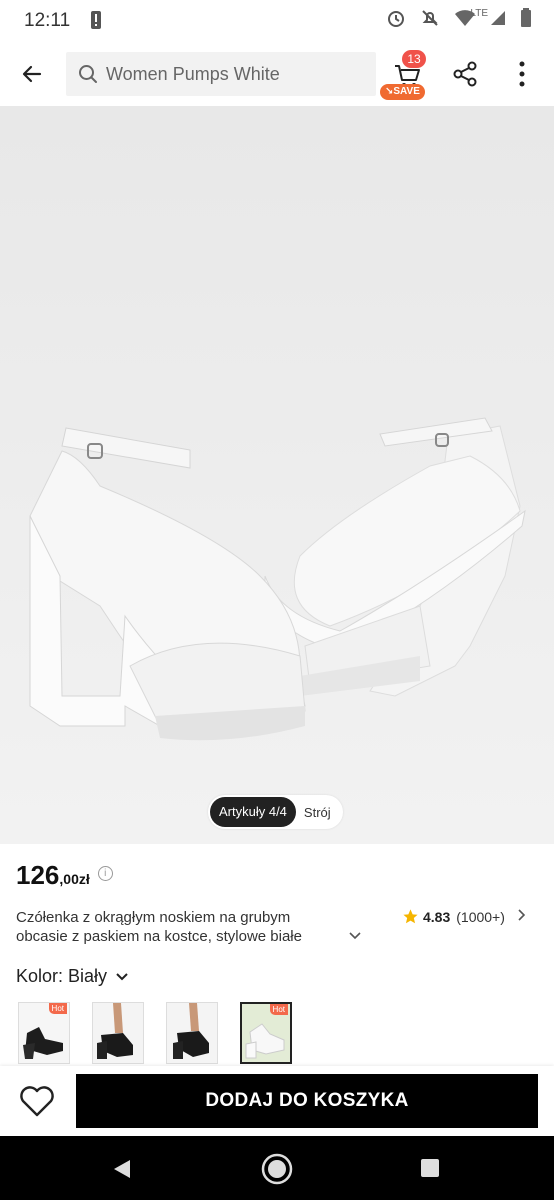 The image size is (554, 1200). Describe the element at coordinates (410, 916) in the screenshot. I see `star-icon` at that location.